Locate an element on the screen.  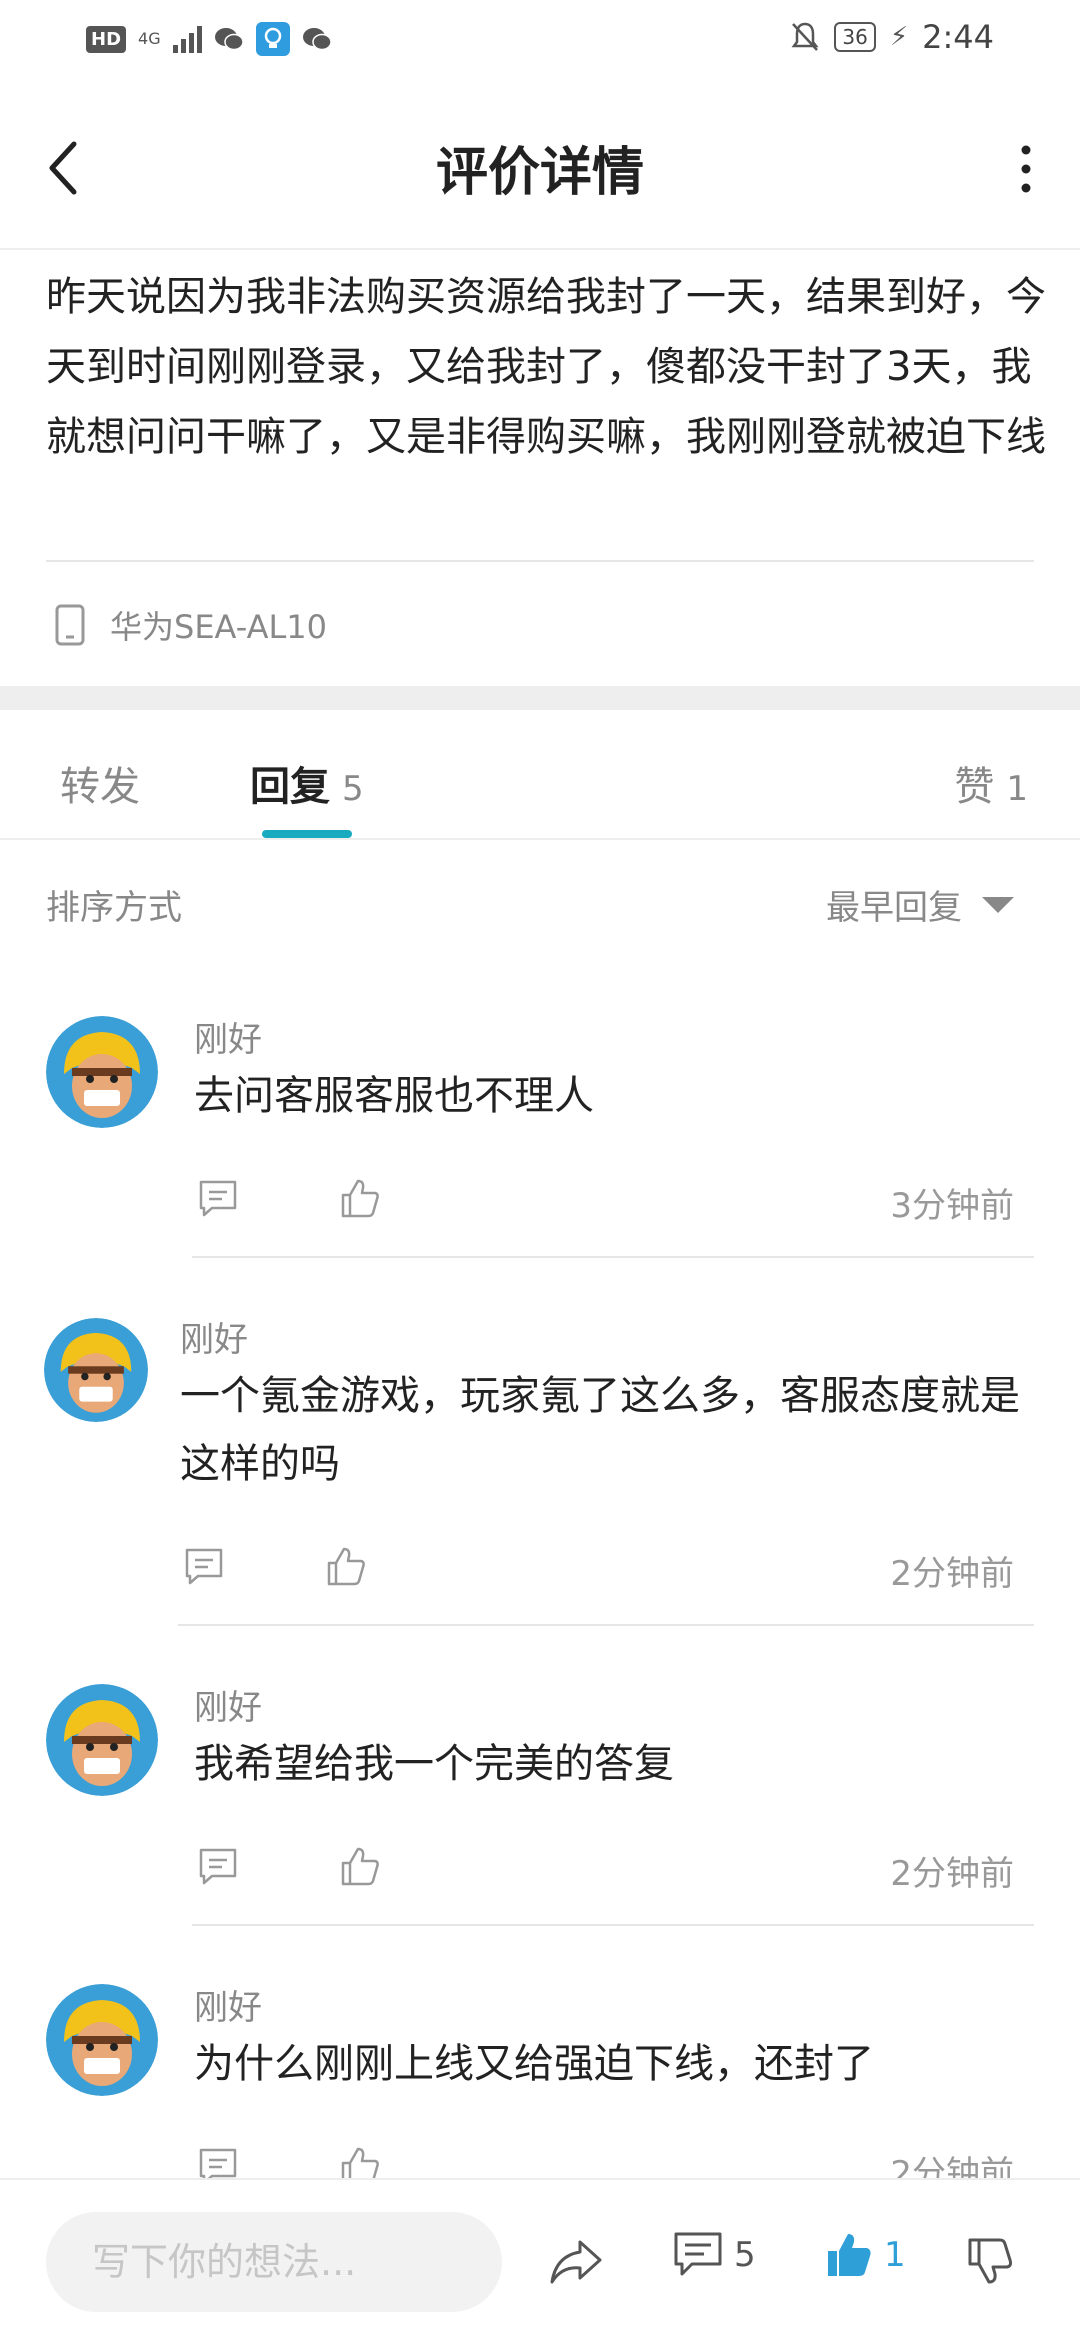
share-icon is located at coordinates (576, 2262).